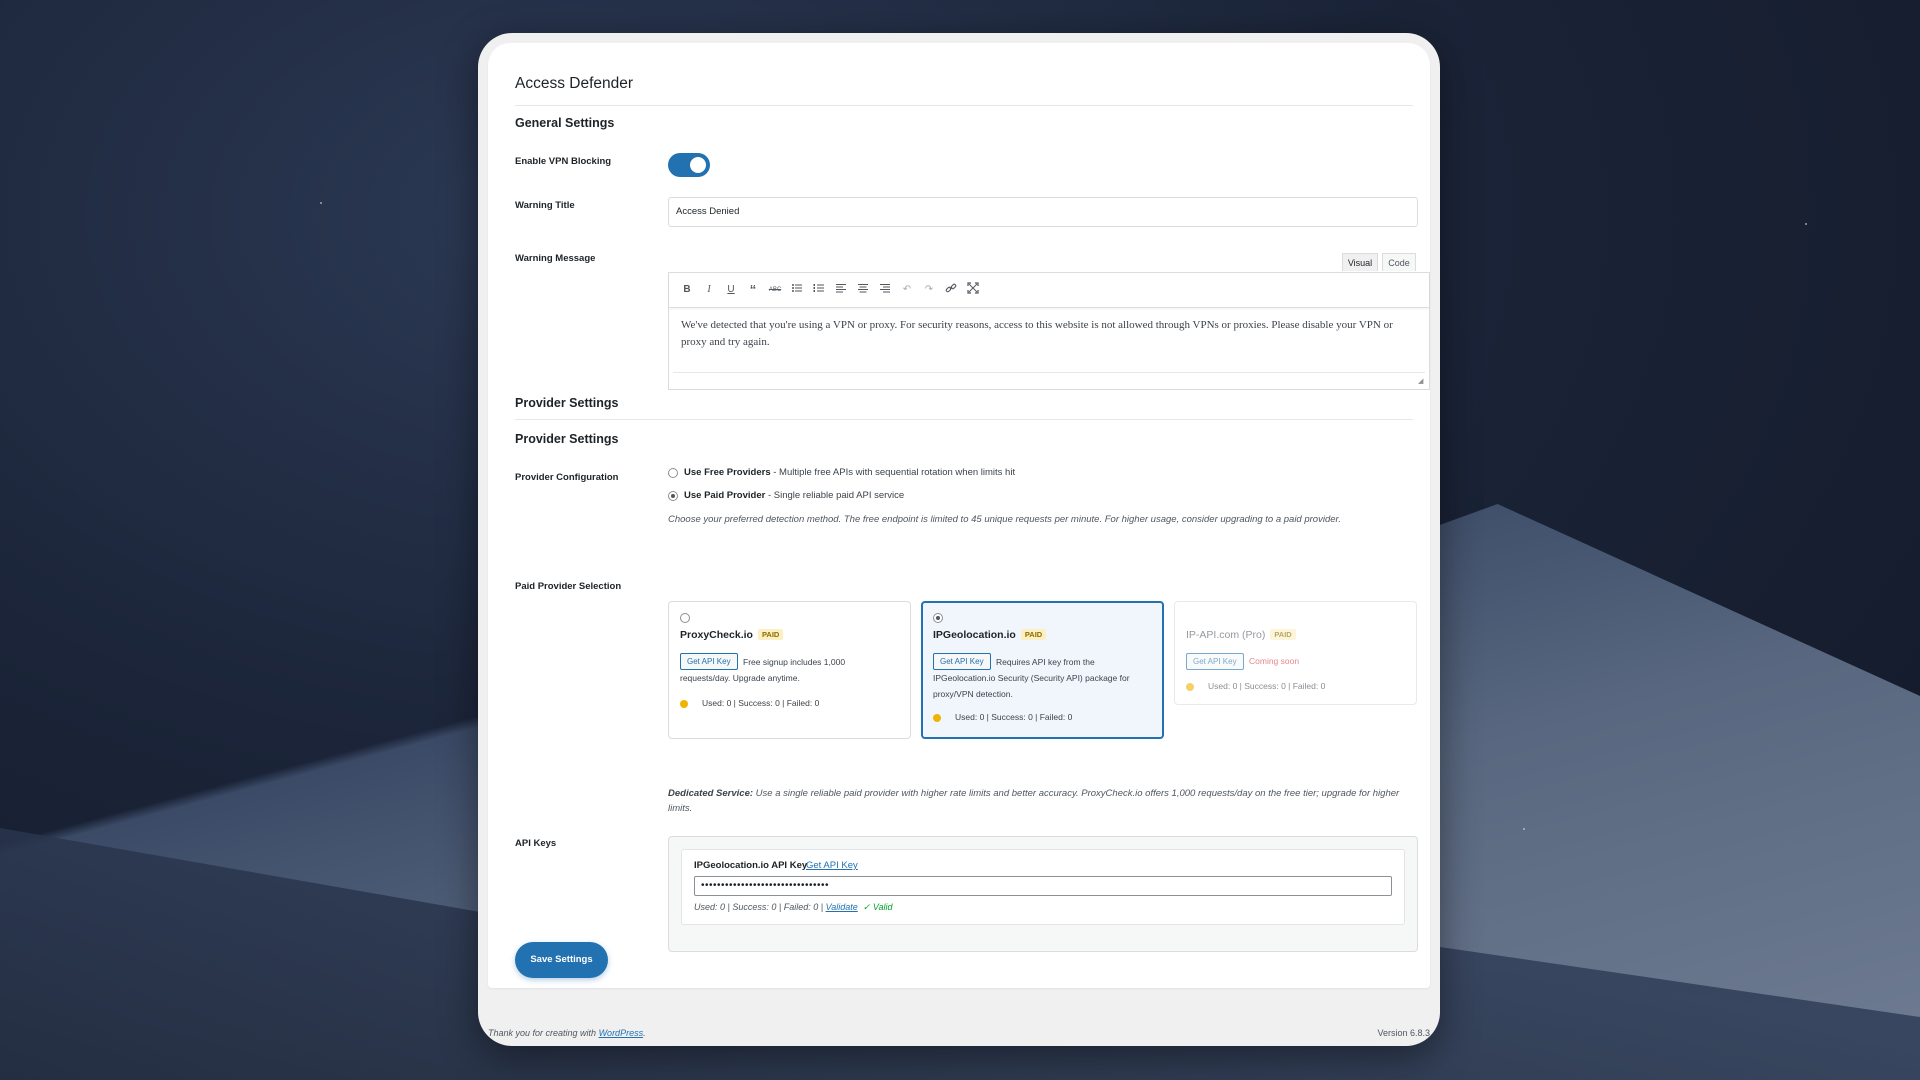 Image resolution: width=1920 pixels, height=1080 pixels. I want to click on editor-statusbar, so click(1049, 372).